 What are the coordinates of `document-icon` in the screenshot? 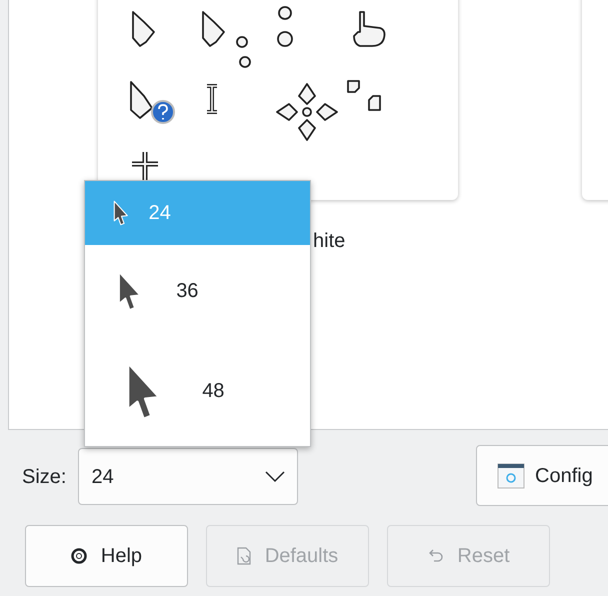 It's located at (243, 556).